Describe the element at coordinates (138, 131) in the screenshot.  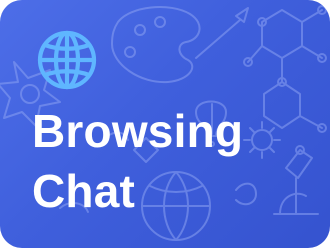
I see `tile-title-line-1: Browsing` at that location.